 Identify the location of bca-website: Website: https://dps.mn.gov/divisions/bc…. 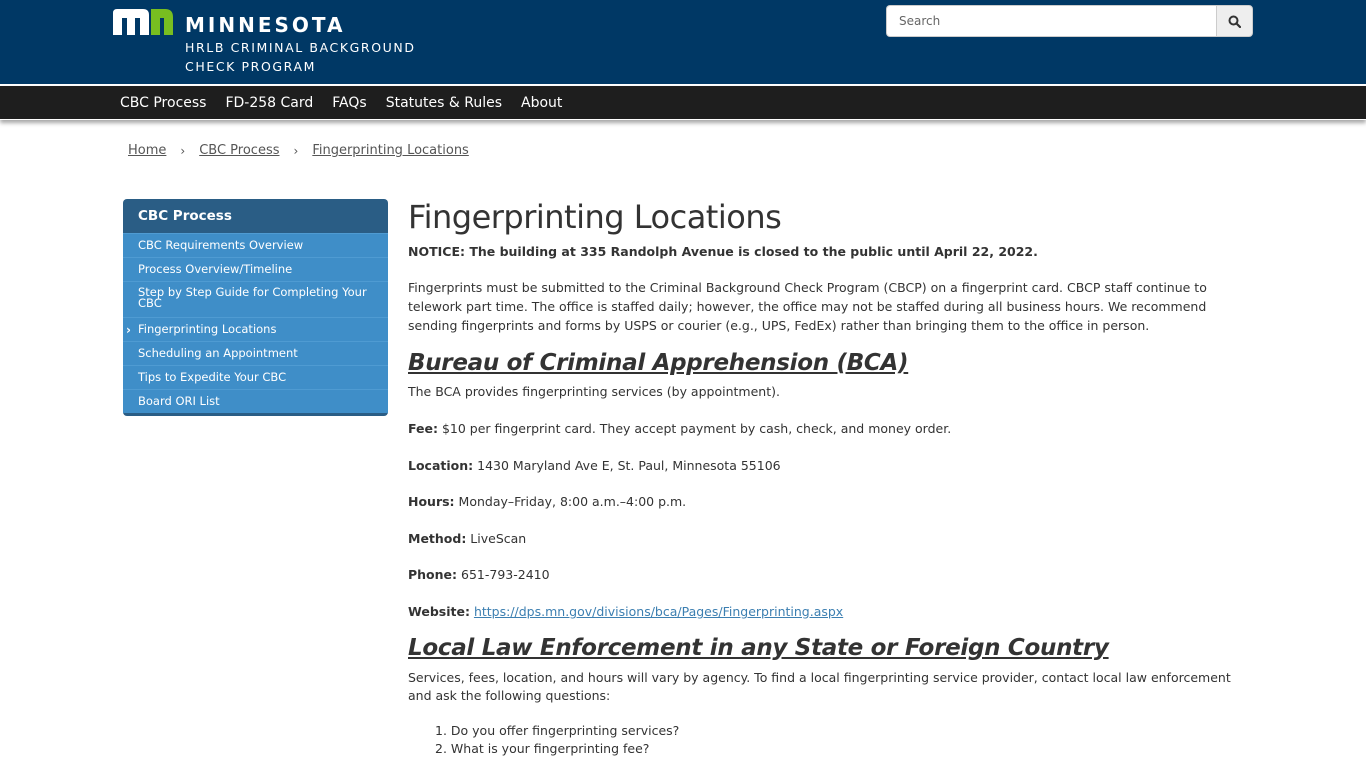
(823, 612).